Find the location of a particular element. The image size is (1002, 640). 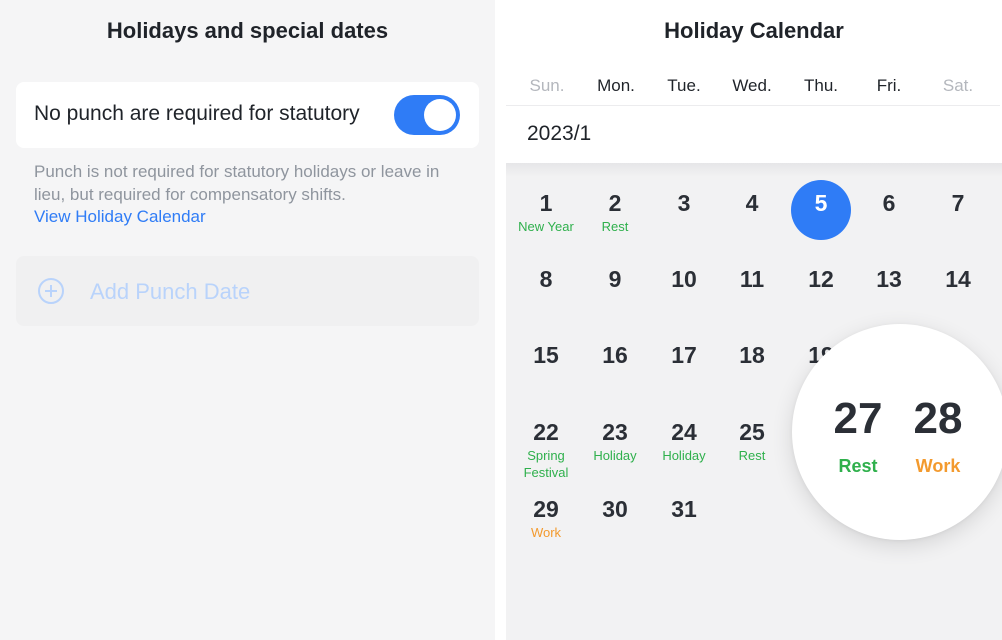

calendar-day-29: 29 Work is located at coordinates (546, 518).